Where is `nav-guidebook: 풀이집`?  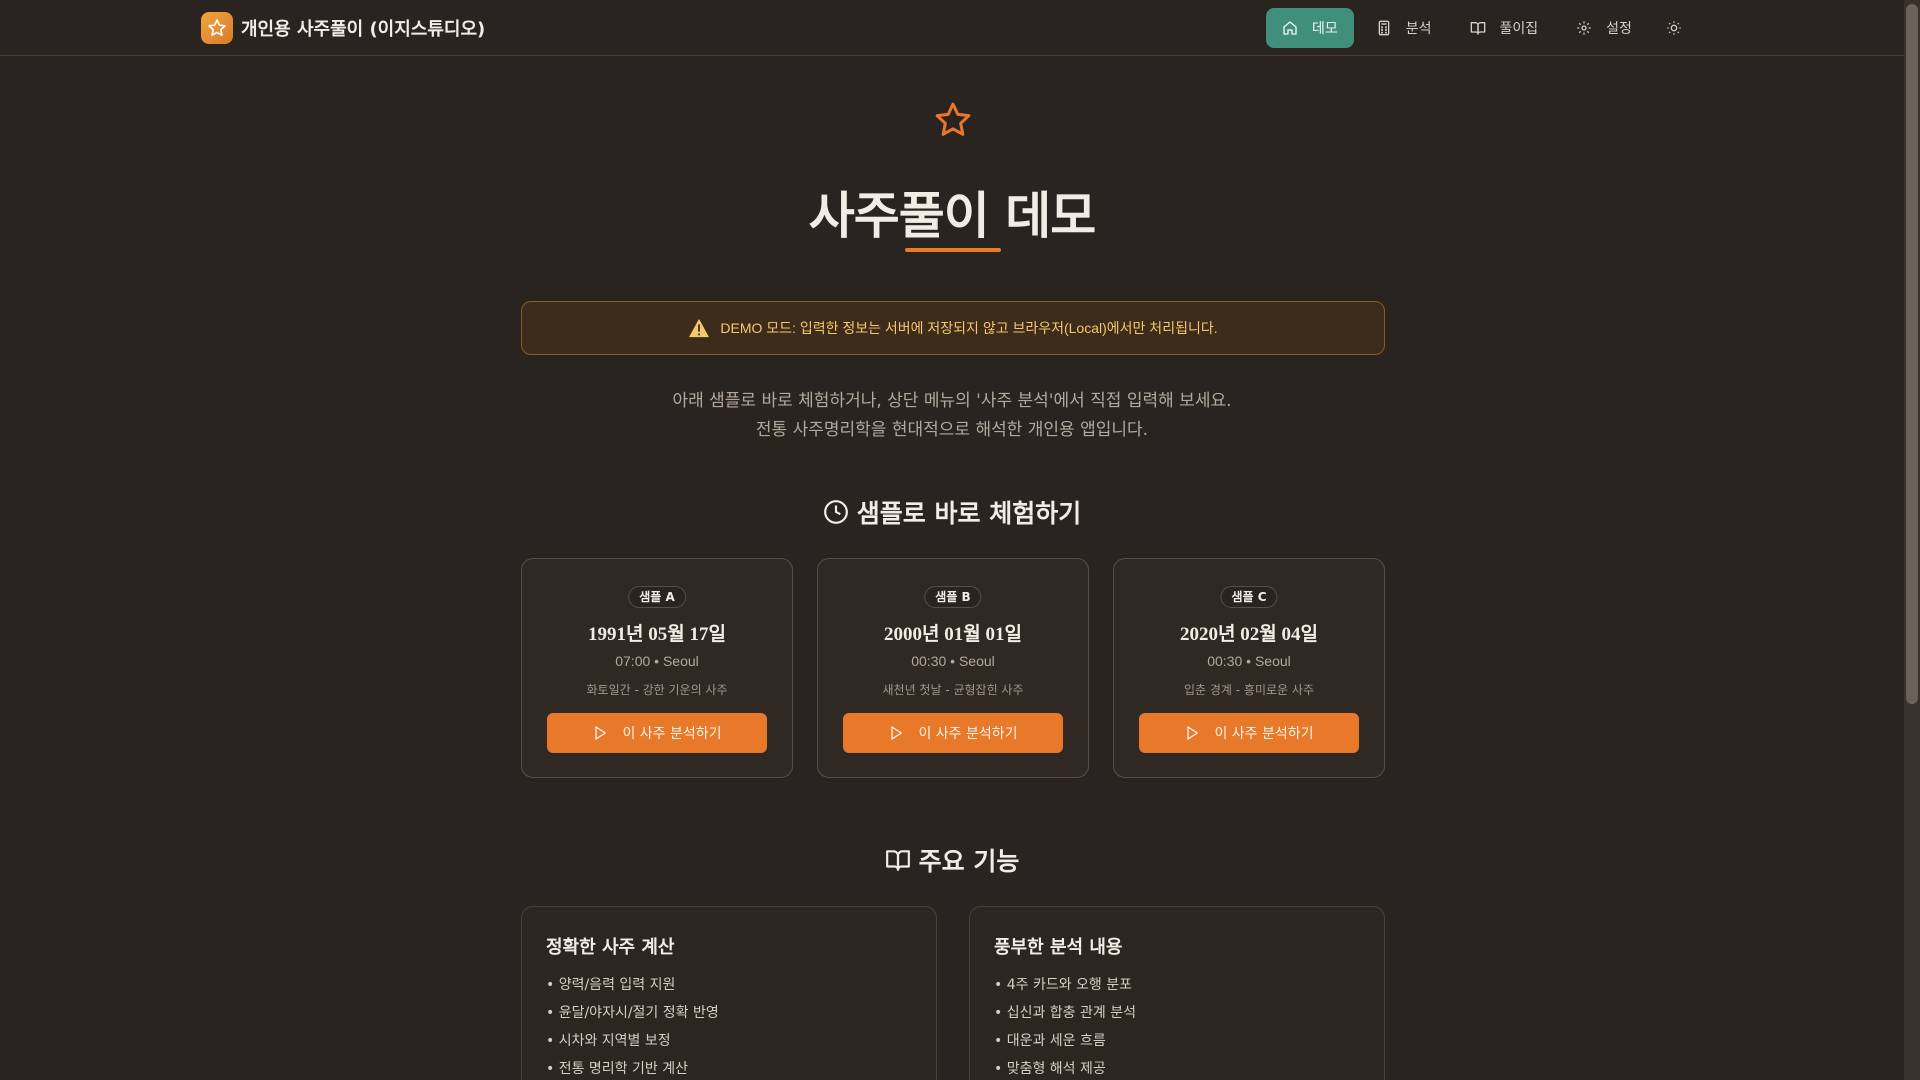 nav-guidebook: 풀이집 is located at coordinates (1504, 28).